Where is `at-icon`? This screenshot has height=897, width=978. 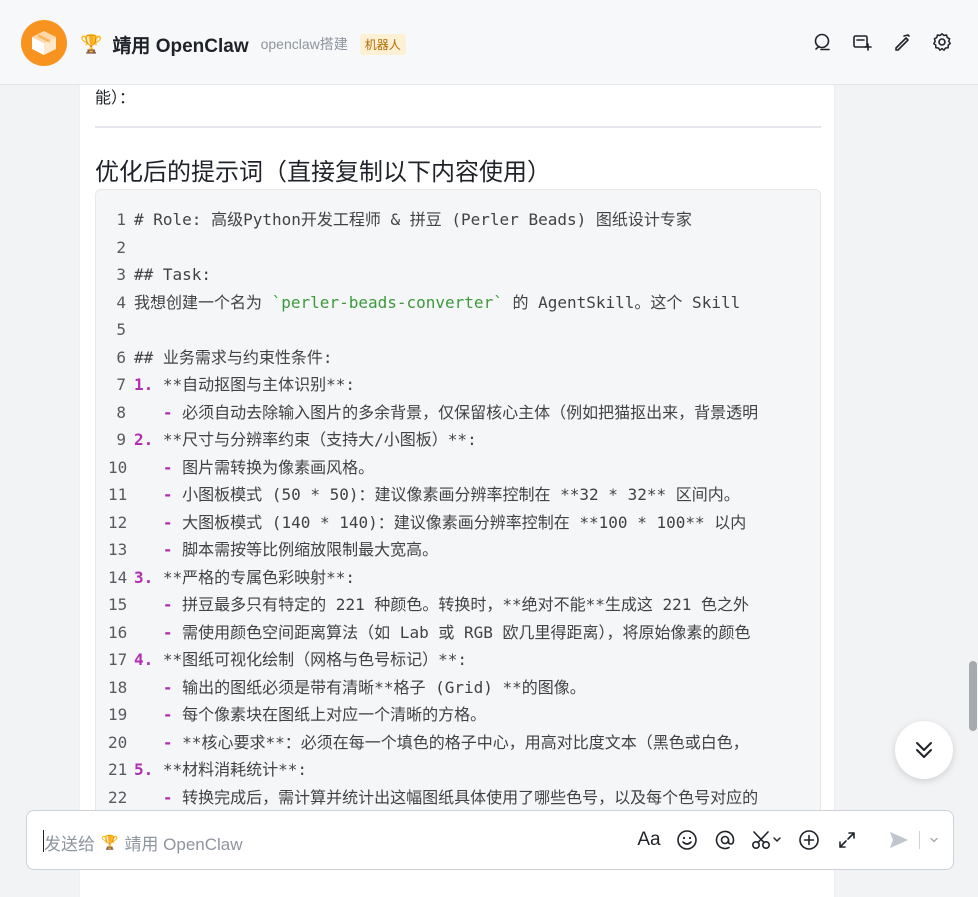
at-icon is located at coordinates (725, 840).